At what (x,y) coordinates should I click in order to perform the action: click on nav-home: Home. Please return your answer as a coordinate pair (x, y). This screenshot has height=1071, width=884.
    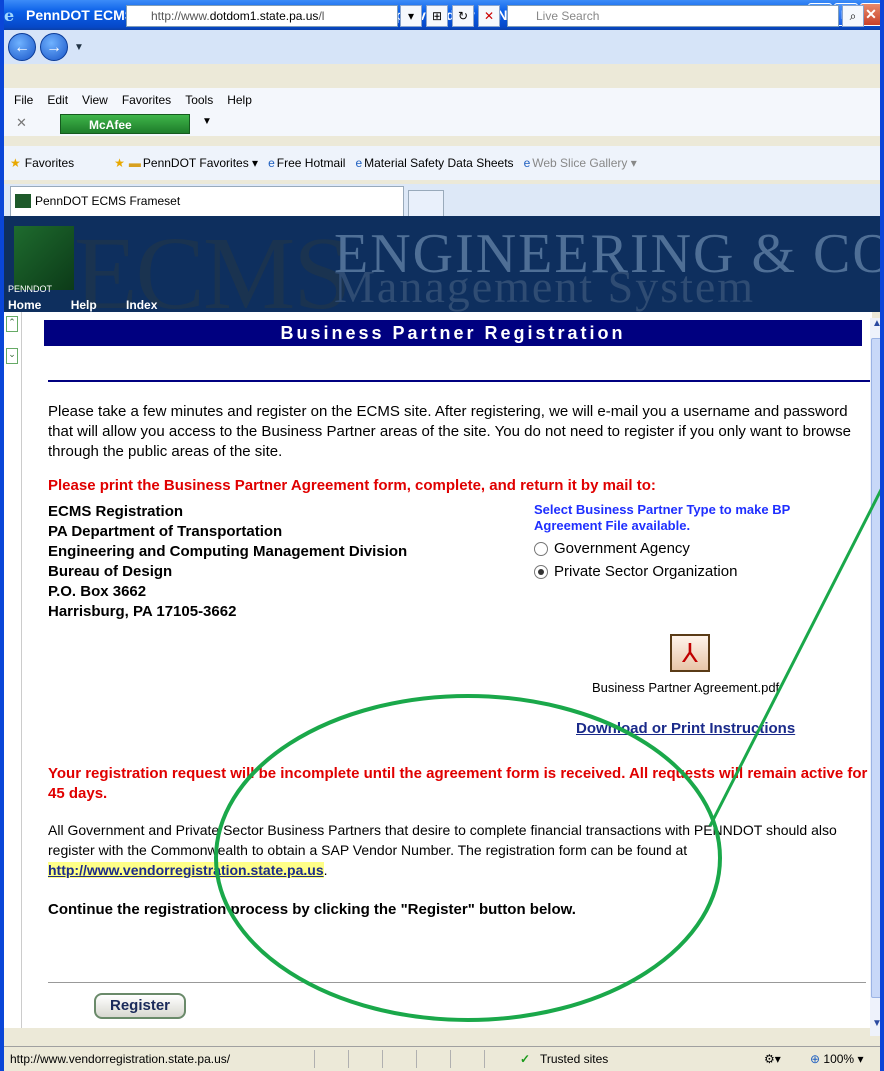
    Looking at the image, I should click on (24, 305).